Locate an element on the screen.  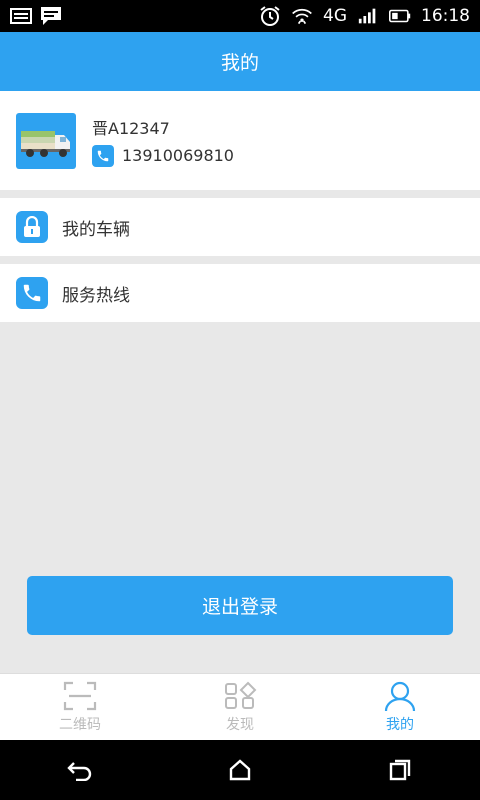
app-header: 我的 is located at coordinates (240, 61).